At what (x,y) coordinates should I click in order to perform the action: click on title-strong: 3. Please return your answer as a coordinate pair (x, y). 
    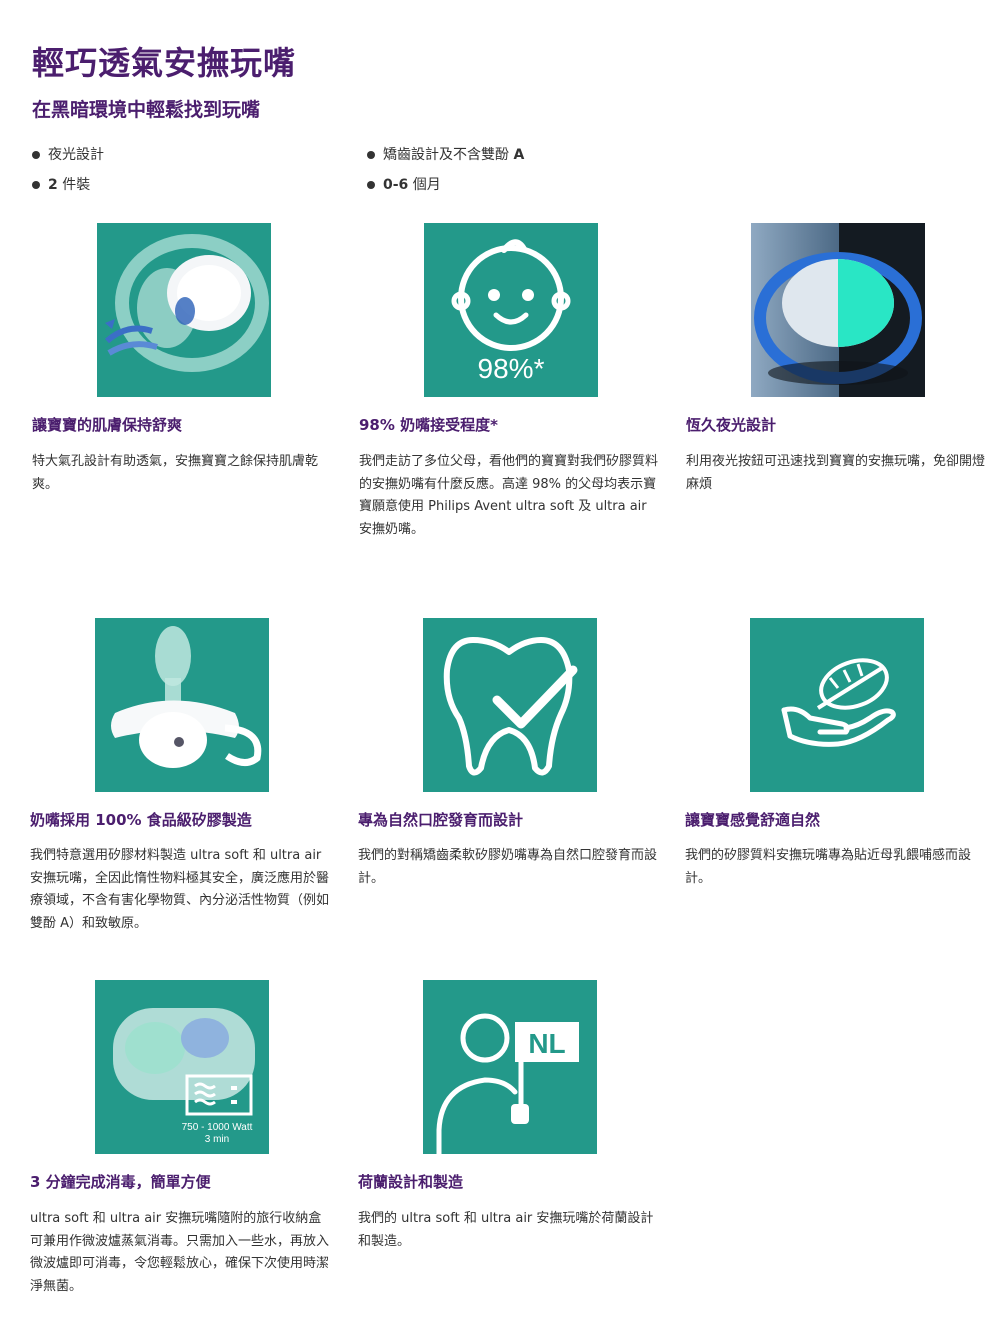
    Looking at the image, I should click on (35, 1182).